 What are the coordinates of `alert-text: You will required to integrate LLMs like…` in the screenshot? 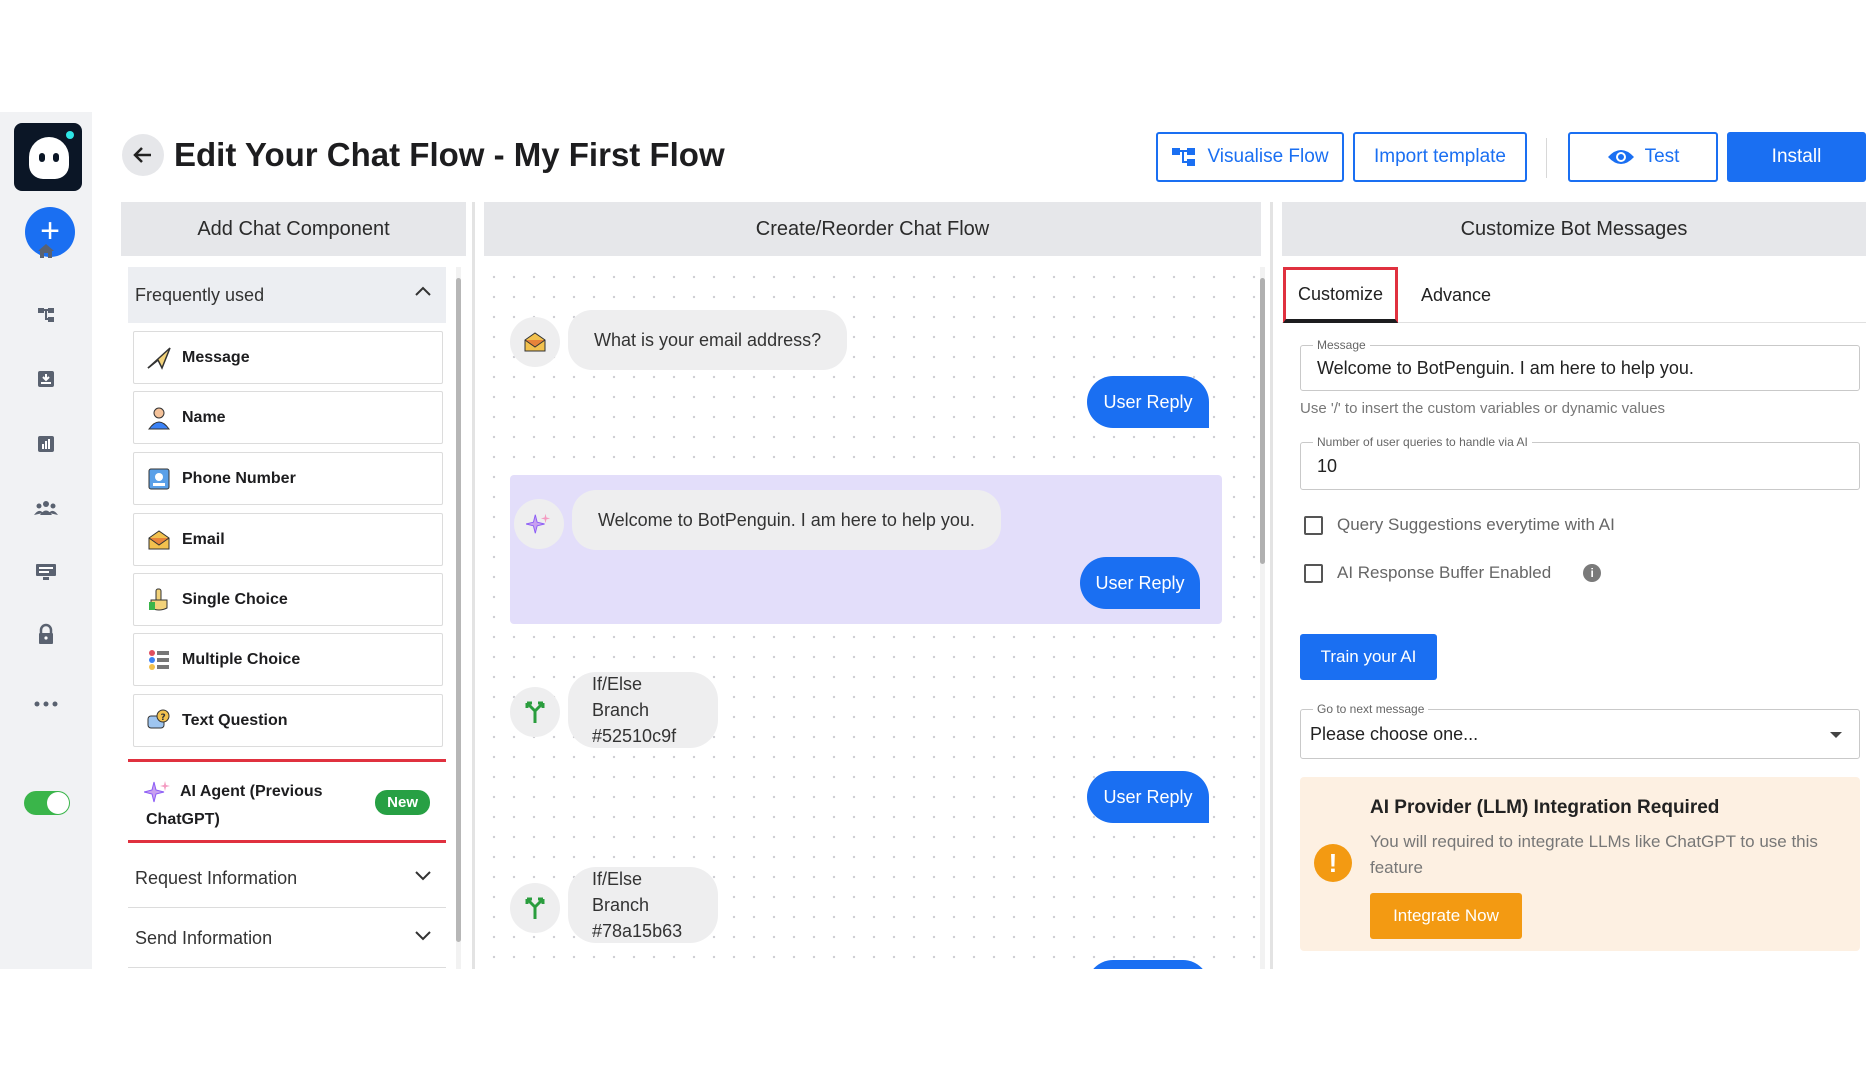 It's located at (1594, 854).